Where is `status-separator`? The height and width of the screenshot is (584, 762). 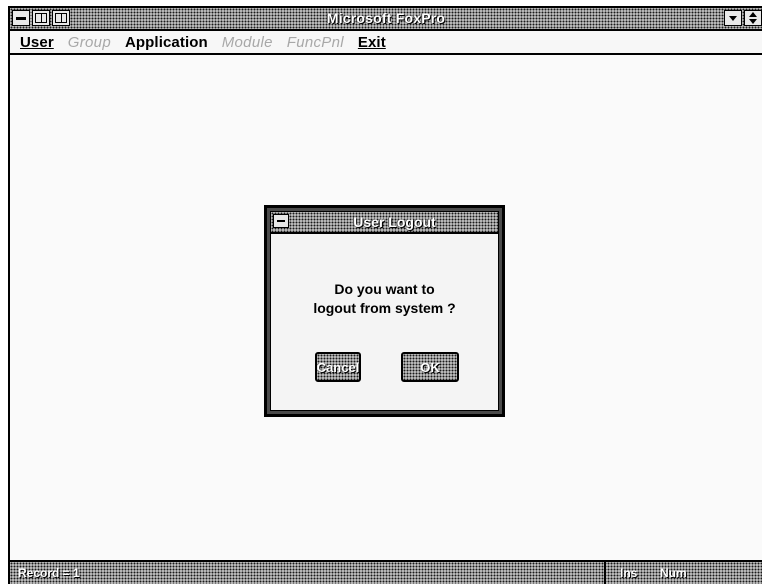
status-separator is located at coordinates (605, 573).